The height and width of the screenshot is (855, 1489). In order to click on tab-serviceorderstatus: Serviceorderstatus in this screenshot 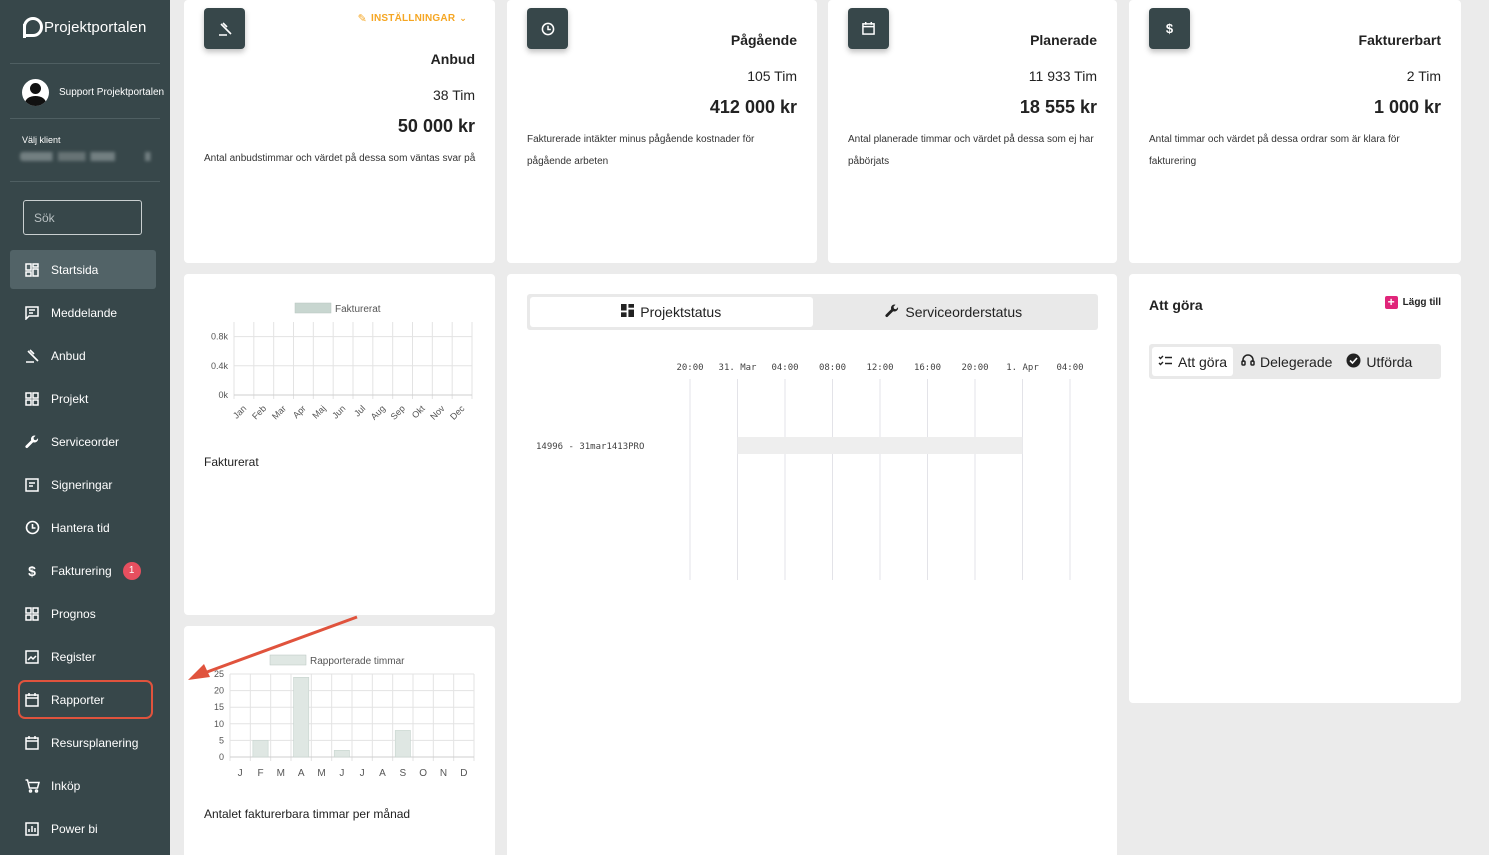, I will do `click(954, 312)`.